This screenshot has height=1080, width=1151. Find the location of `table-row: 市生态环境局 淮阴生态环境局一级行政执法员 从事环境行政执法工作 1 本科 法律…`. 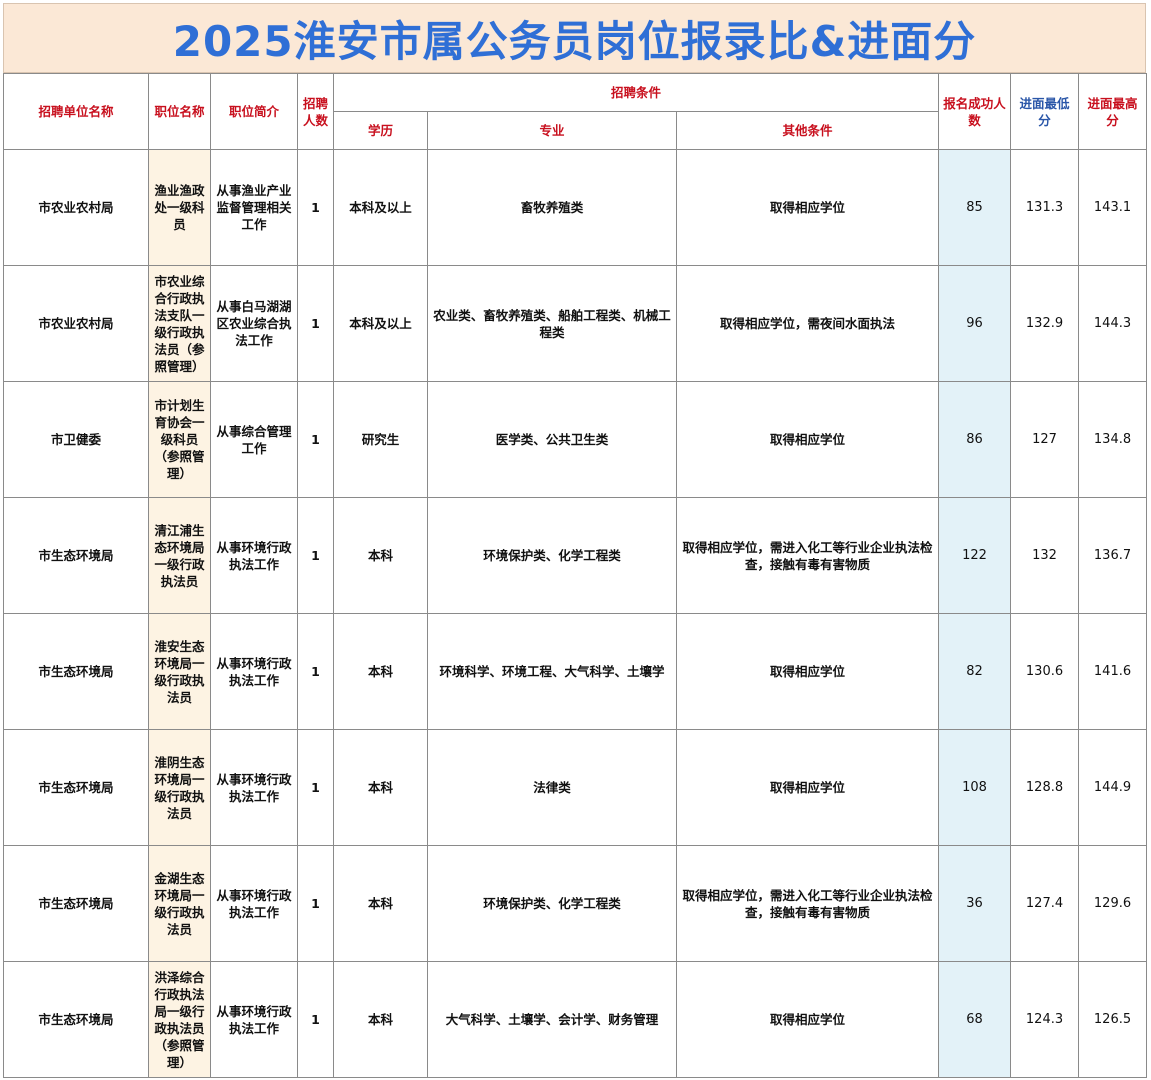

table-row: 市生态环境局 淮阴生态环境局一级行政执法员 从事环境行政执法工作 1 本科 法律… is located at coordinates (575, 787).